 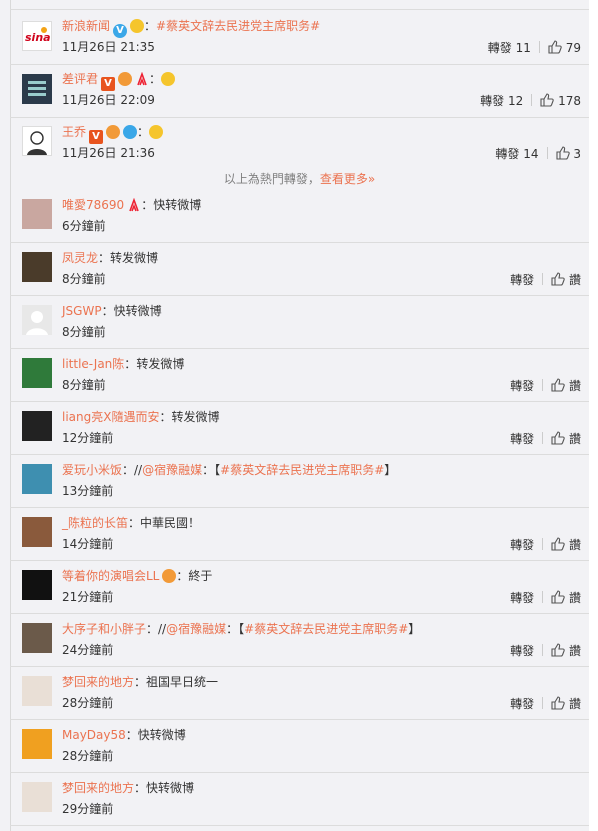 What do you see at coordinates (593, 415) in the screenshot?
I see `scrollbar` at bounding box center [593, 415].